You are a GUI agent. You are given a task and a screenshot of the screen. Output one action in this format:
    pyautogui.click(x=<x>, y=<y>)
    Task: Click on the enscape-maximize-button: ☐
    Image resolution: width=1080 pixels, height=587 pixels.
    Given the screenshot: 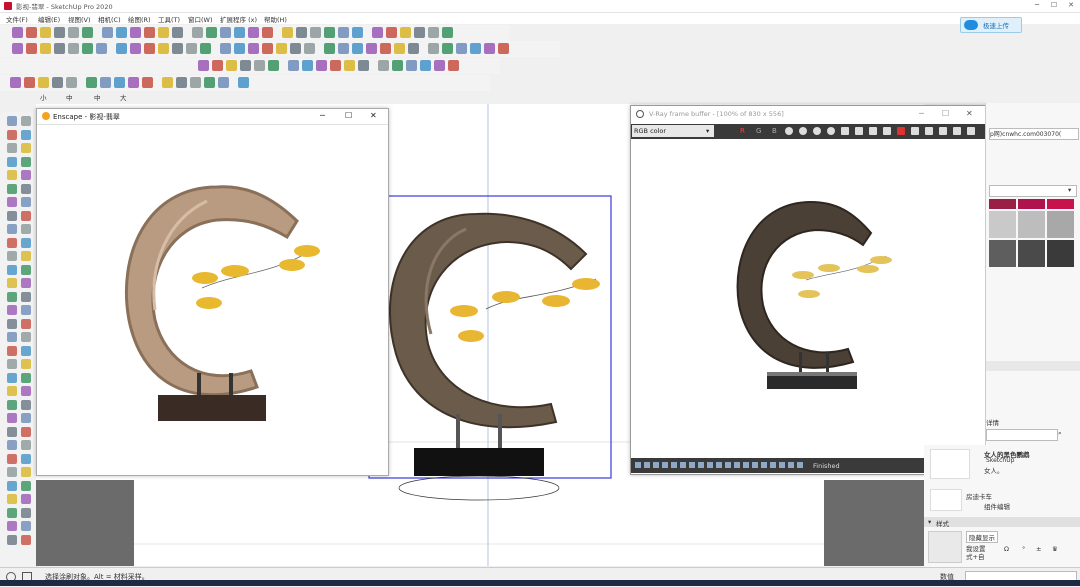 What is the action you would take?
    pyautogui.click(x=348, y=115)
    